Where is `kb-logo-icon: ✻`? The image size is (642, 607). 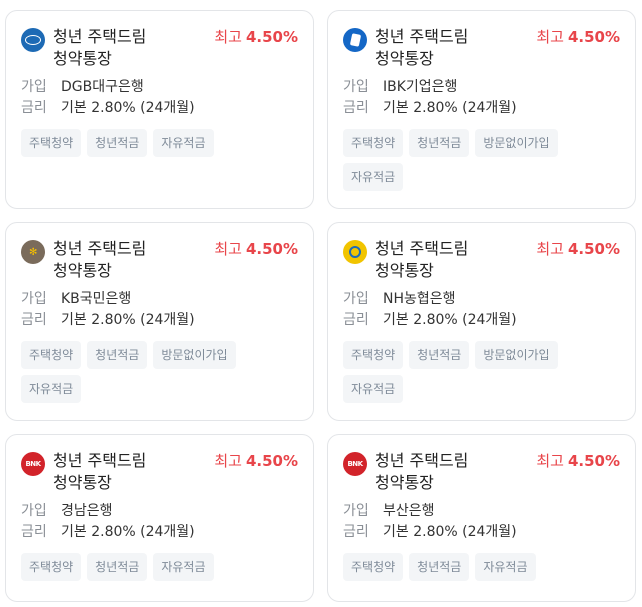
kb-logo-icon: ✻ is located at coordinates (33, 252).